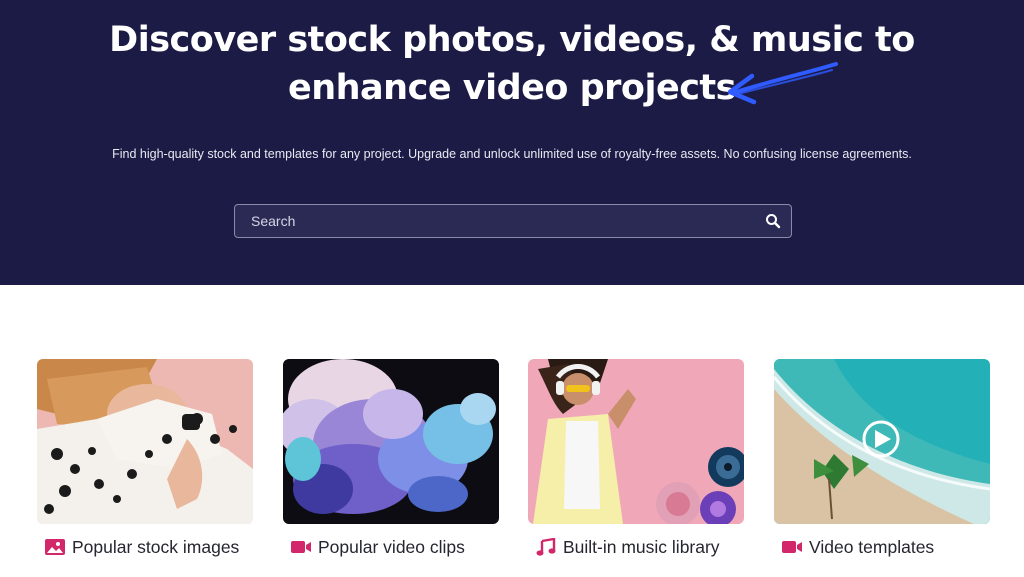 This screenshot has width=1024, height=577. I want to click on category-label: Built-in music library, so click(641, 546).